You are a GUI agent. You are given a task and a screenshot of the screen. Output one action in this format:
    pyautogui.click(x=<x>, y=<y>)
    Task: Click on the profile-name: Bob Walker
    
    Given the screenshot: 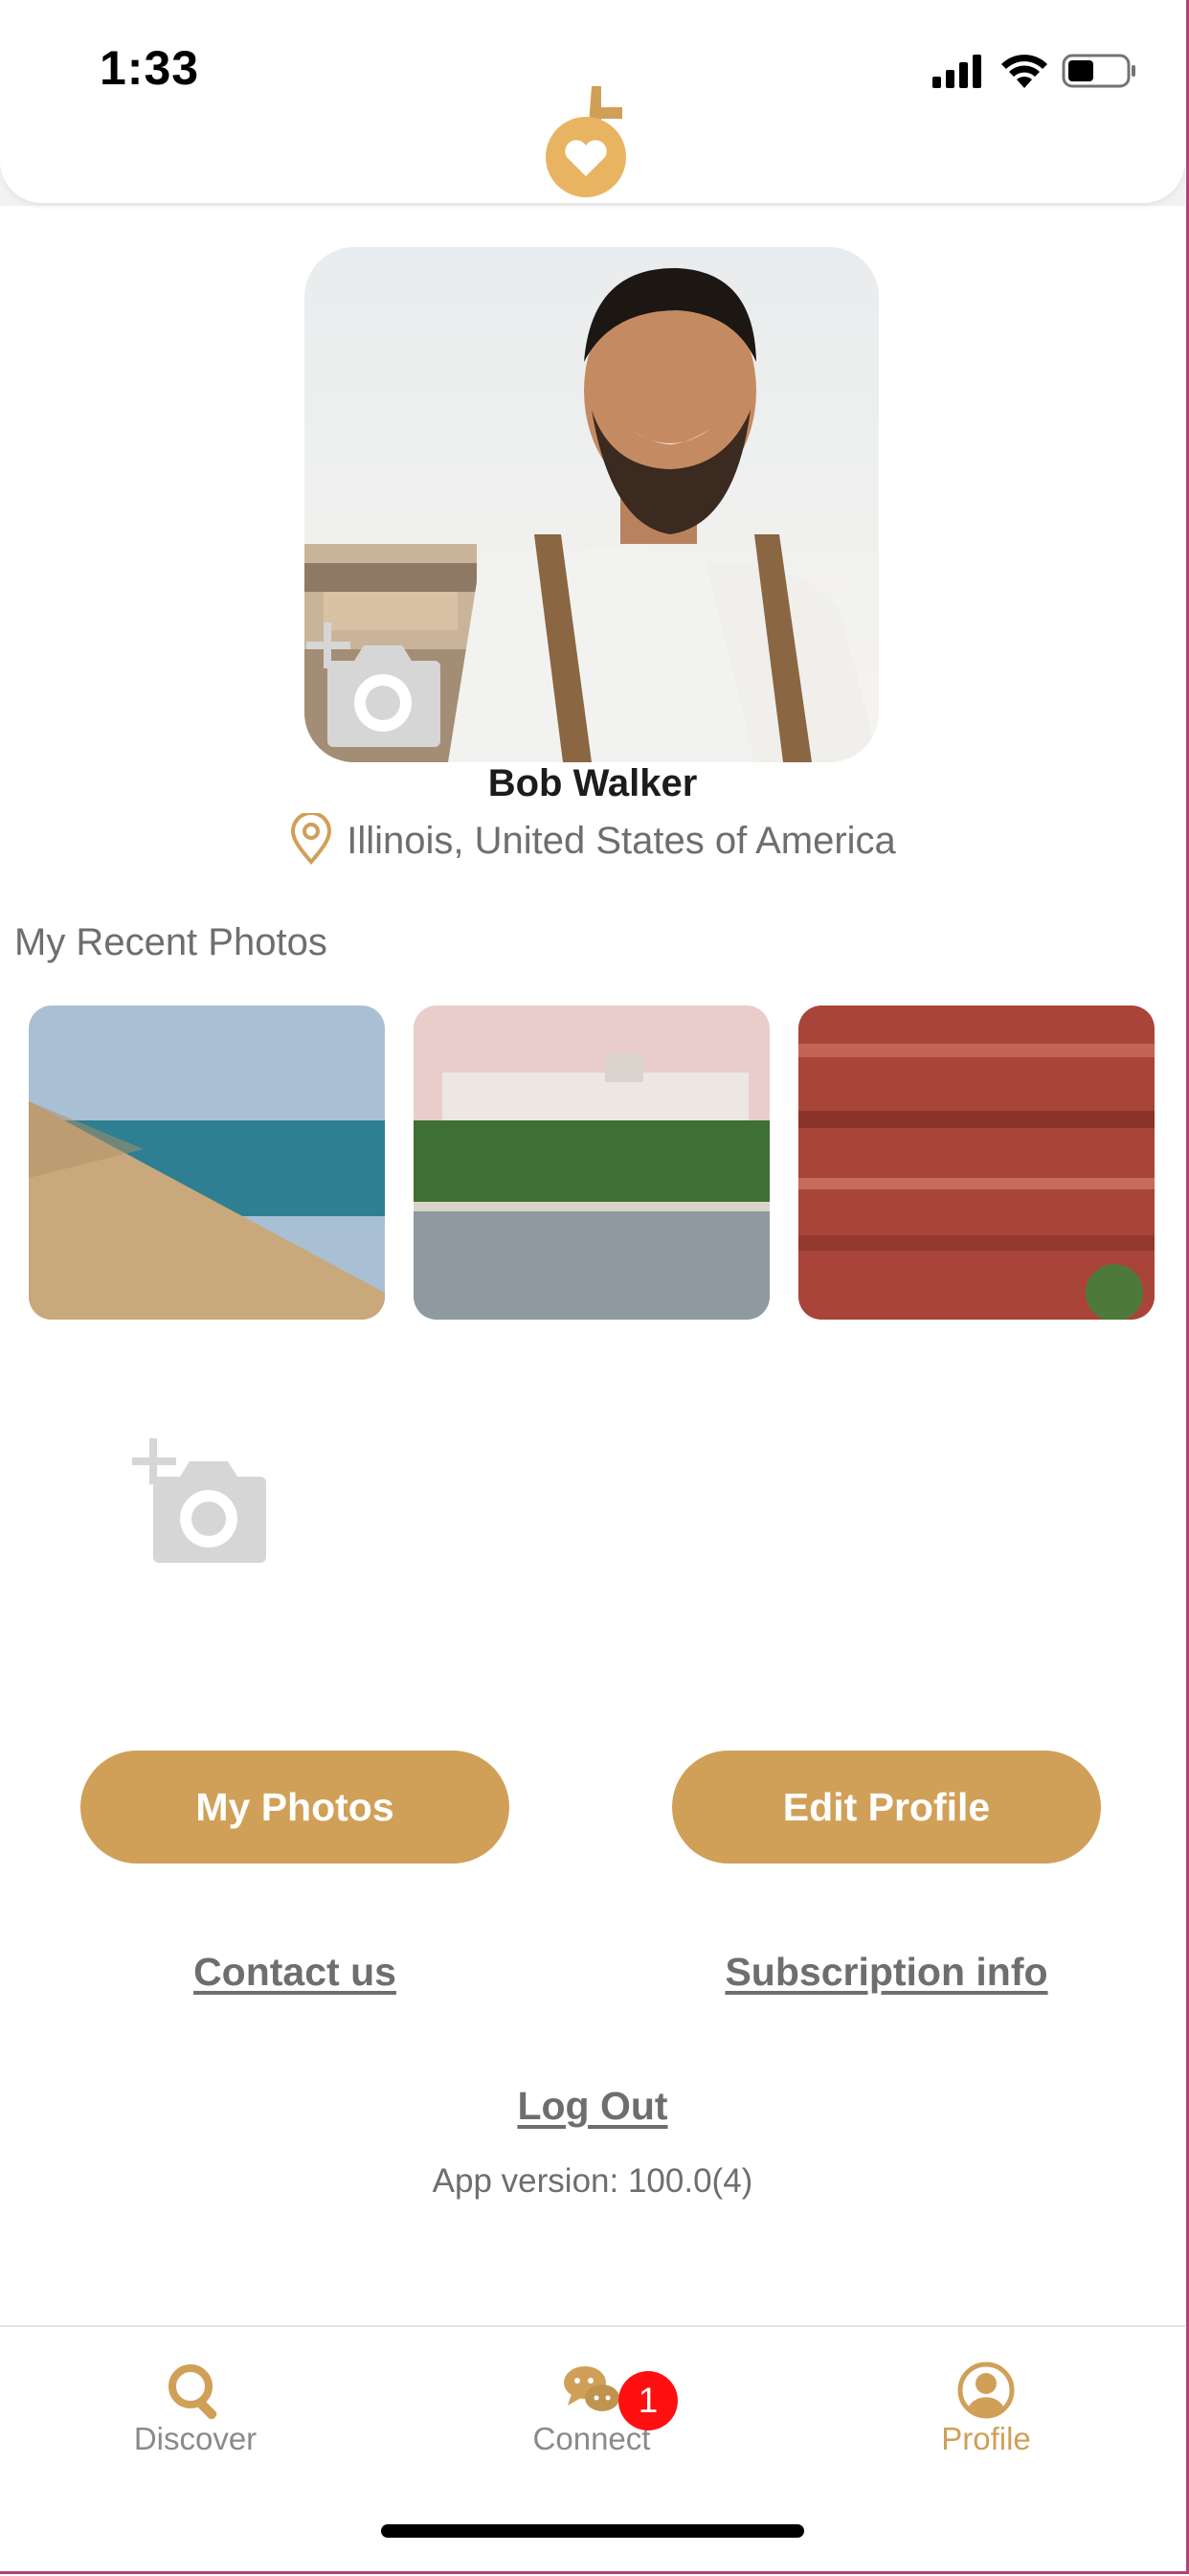 What is the action you would take?
    pyautogui.click(x=592, y=783)
    